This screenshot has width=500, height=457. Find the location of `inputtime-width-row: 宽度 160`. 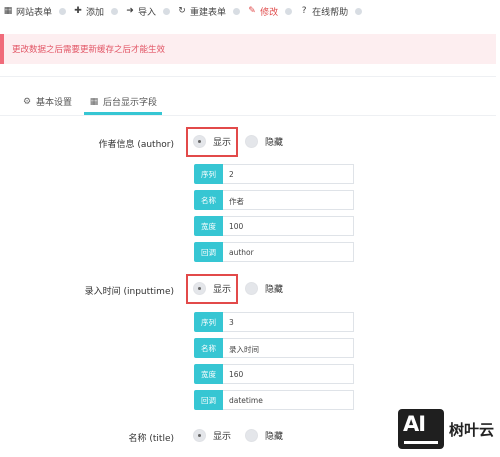

inputtime-width-row: 宽度 160 is located at coordinates (274, 374).